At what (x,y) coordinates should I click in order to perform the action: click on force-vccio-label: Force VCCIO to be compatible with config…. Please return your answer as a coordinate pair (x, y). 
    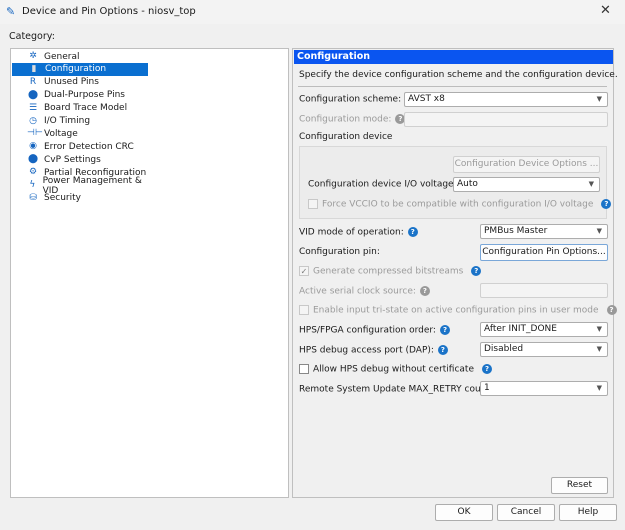
    Looking at the image, I should click on (467, 204).